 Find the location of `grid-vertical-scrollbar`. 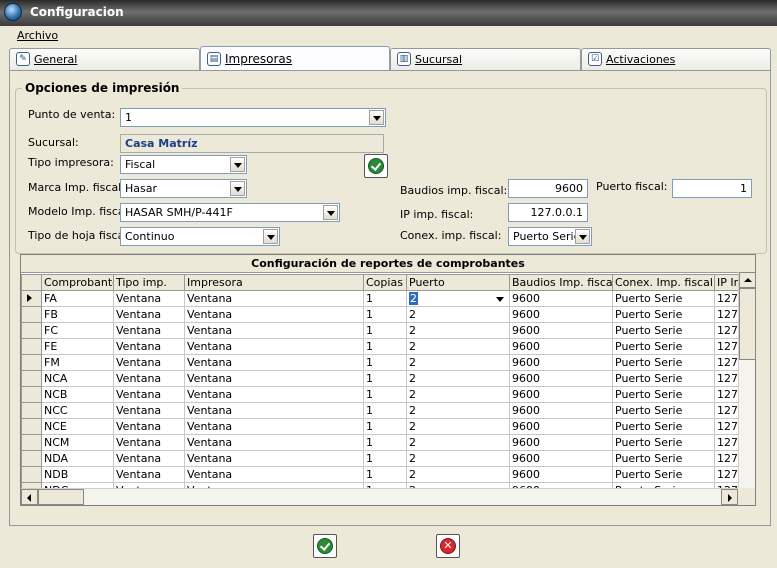

grid-vertical-scrollbar is located at coordinates (747, 380).